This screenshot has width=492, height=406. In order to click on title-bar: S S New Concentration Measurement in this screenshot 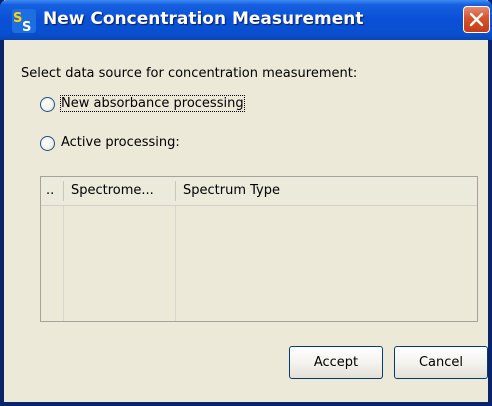, I will do `click(246, 20)`.